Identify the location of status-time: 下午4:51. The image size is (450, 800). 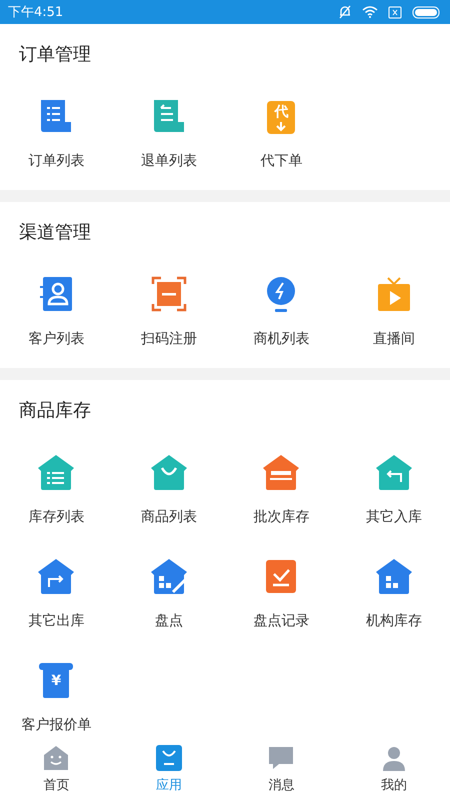
(36, 12).